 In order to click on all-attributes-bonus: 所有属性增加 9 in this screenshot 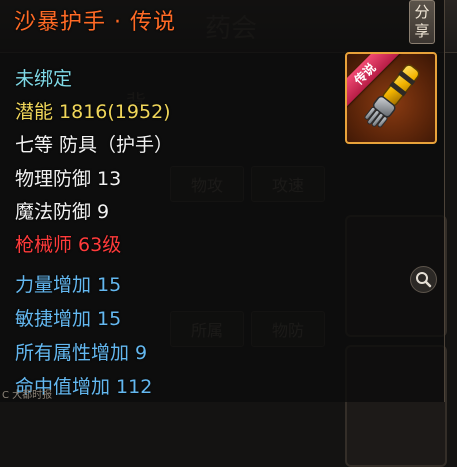, I will do `click(81, 353)`.